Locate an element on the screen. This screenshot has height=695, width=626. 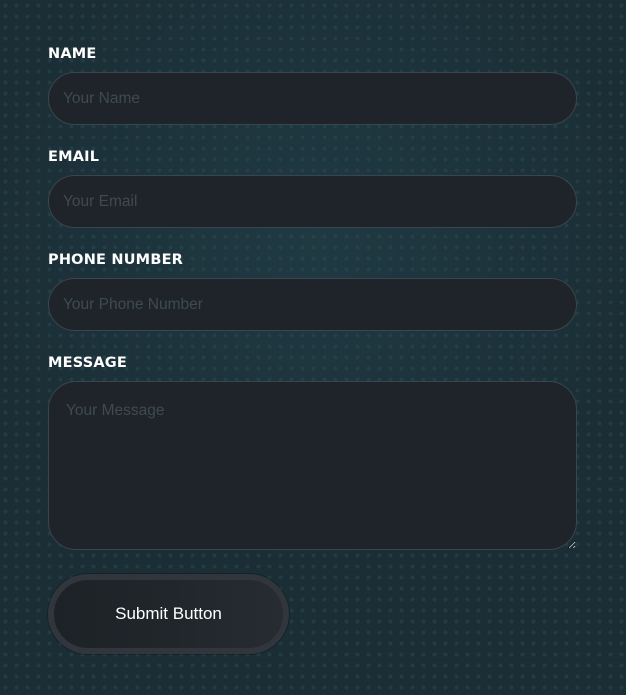
phone-field-group: PHONE NUMBER is located at coordinates (312, 290).